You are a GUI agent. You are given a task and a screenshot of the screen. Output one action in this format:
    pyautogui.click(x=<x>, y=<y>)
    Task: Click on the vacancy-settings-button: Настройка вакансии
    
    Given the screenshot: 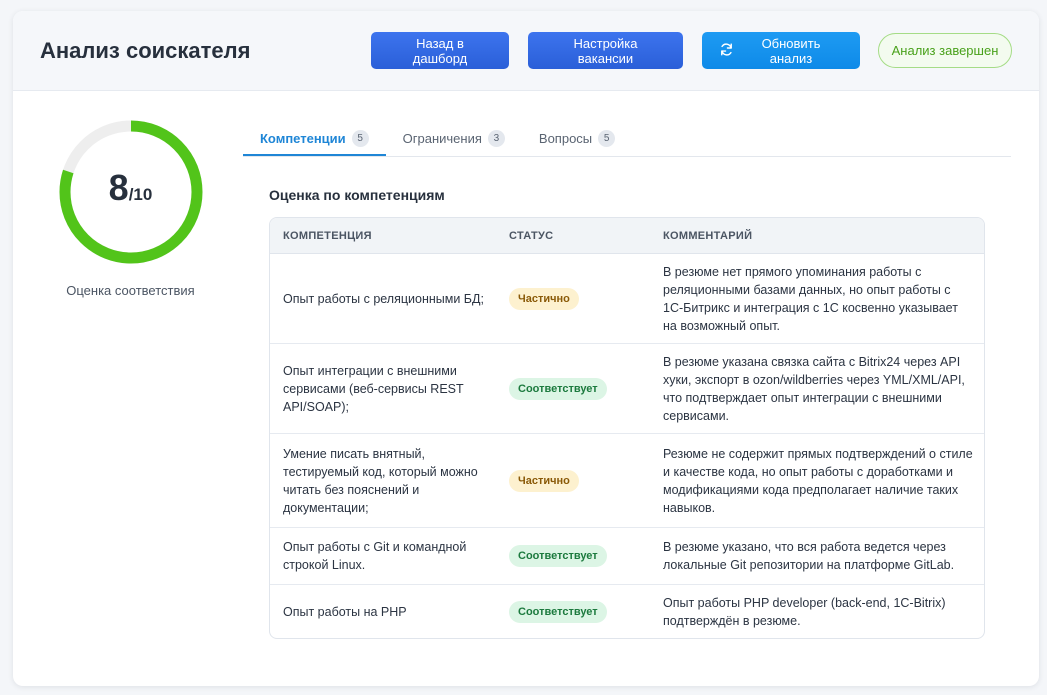 What is the action you would take?
    pyautogui.click(x=605, y=50)
    